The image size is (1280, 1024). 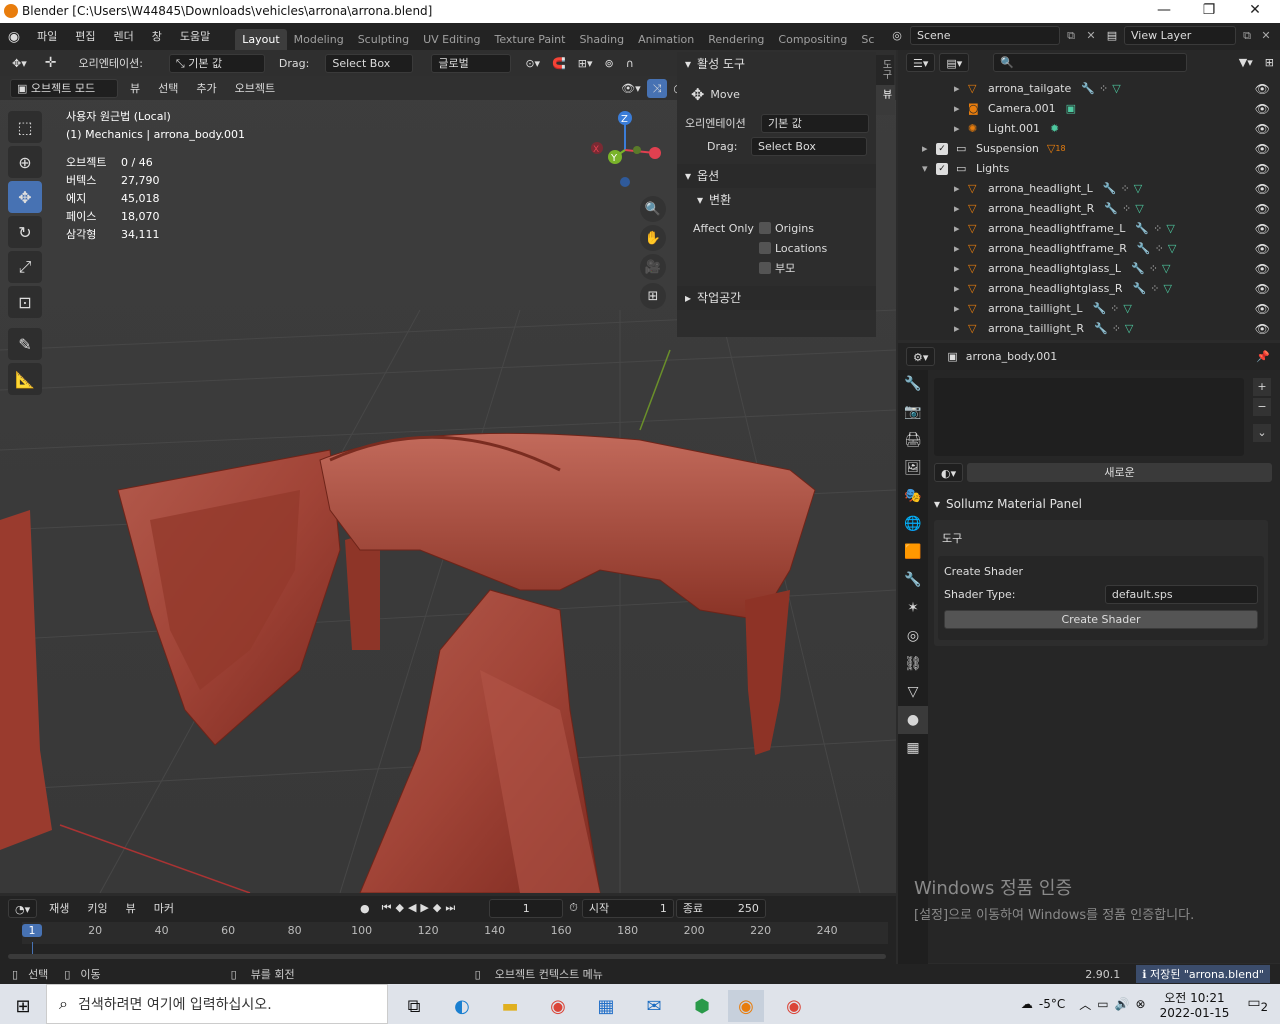 I want to click on outliner-row: ▸ ▽ arrona_headlightglass_R 🔧 ⁘ ▽ 👁, so click(x=1089, y=289).